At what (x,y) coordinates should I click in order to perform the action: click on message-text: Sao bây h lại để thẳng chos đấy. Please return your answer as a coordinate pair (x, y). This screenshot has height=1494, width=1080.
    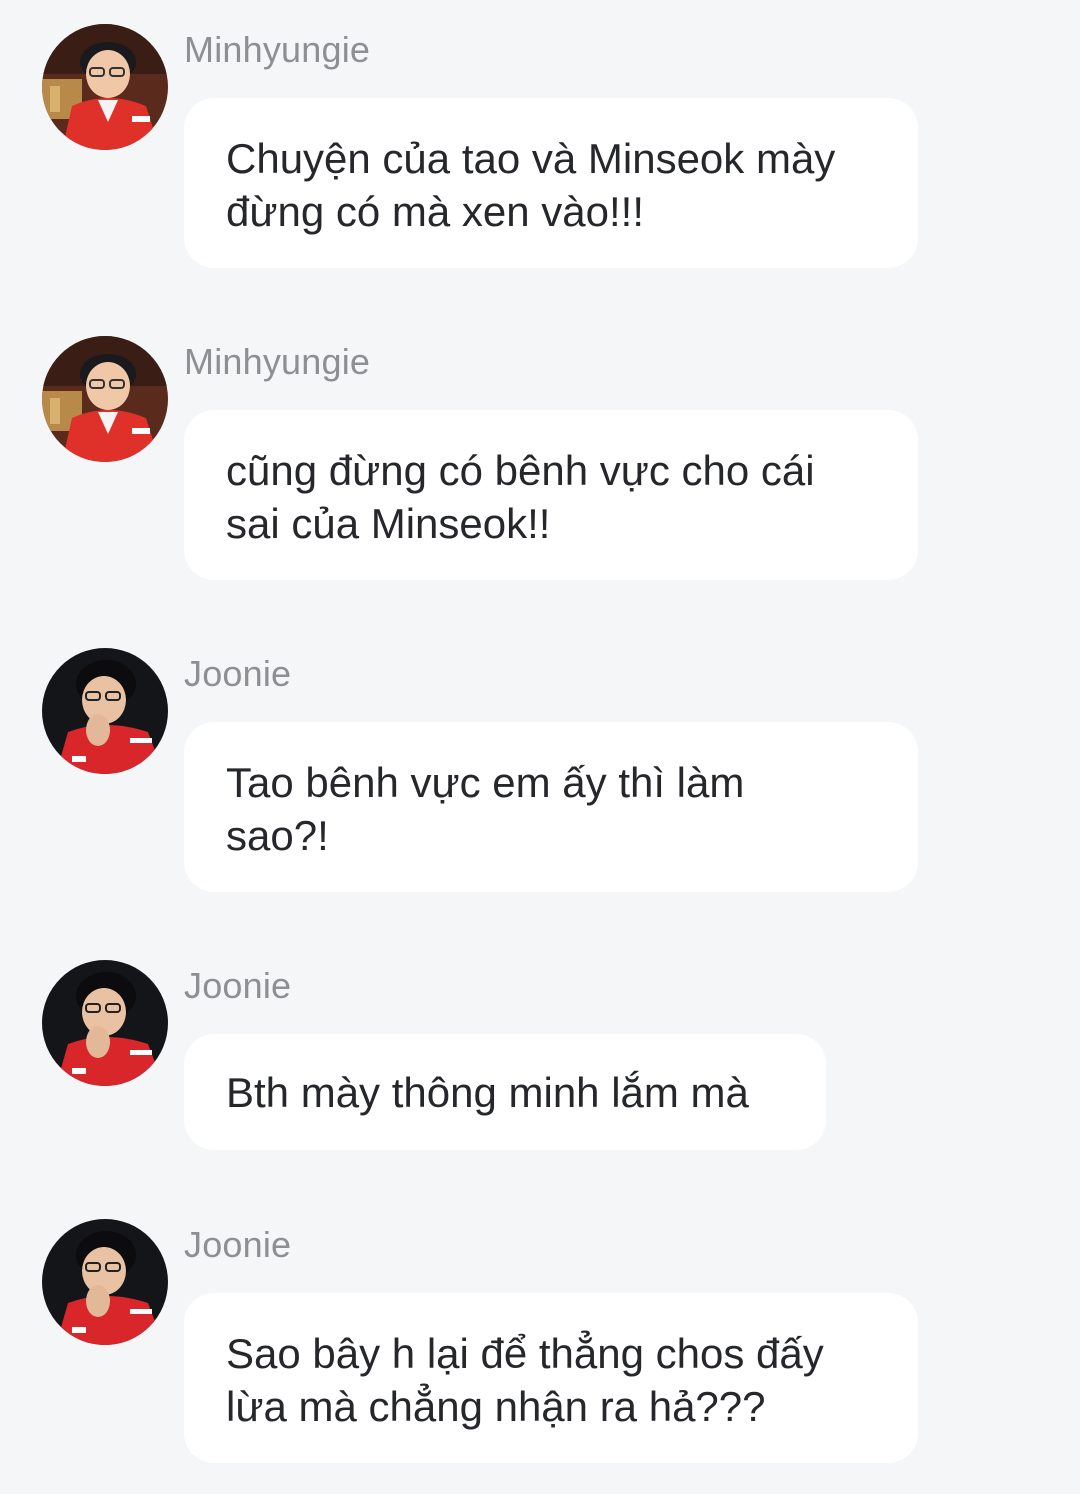
    Looking at the image, I should click on (525, 1353).